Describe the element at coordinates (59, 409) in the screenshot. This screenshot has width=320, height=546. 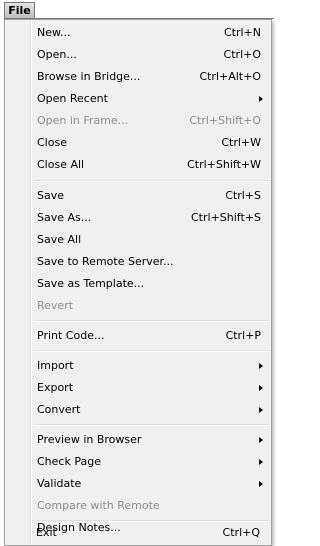
I see `menu-item-label: Convert` at that location.